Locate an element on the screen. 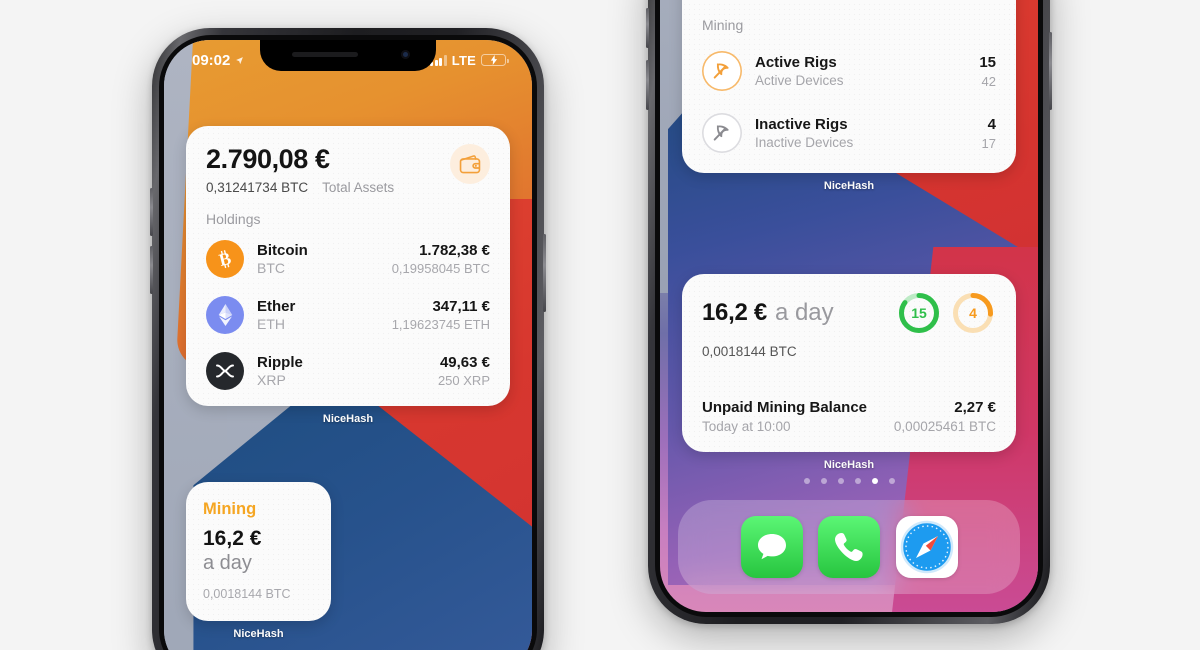 This screenshot has height=650, width=1200. dock is located at coordinates (849, 547).